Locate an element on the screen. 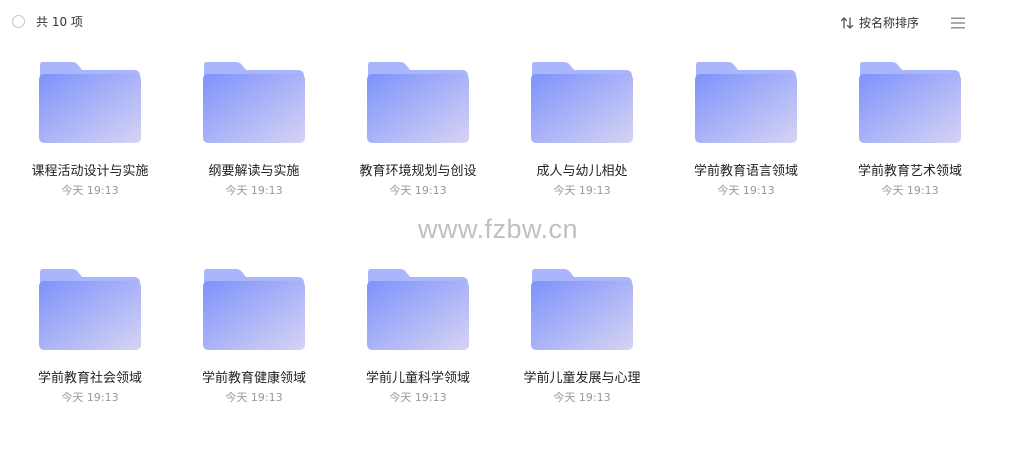  folder-name: 学前儿童发展与心理 is located at coordinates (582, 378).